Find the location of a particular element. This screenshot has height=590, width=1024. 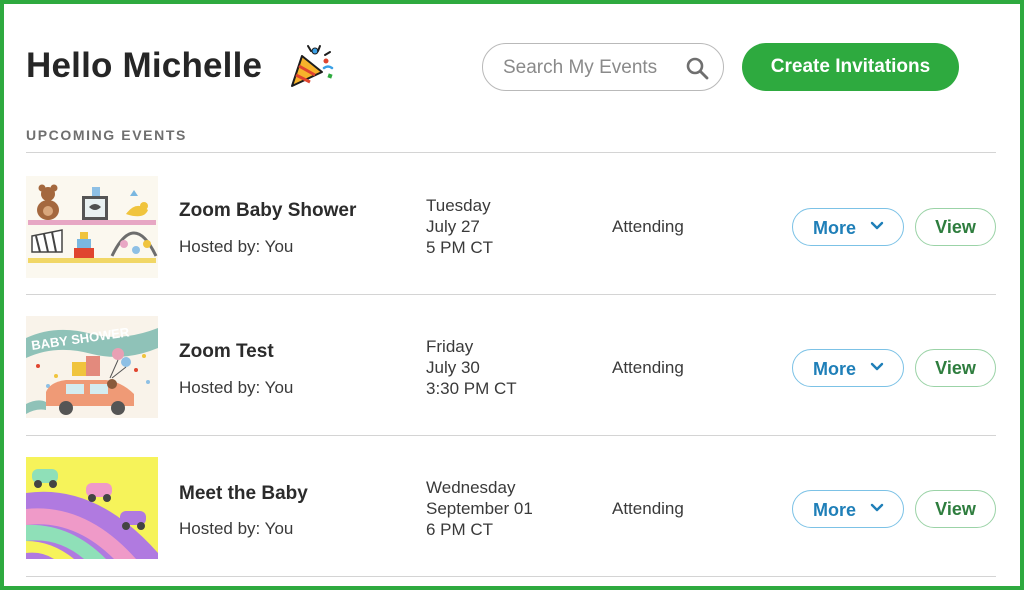

event-day: Tuesday is located at coordinates (458, 205).